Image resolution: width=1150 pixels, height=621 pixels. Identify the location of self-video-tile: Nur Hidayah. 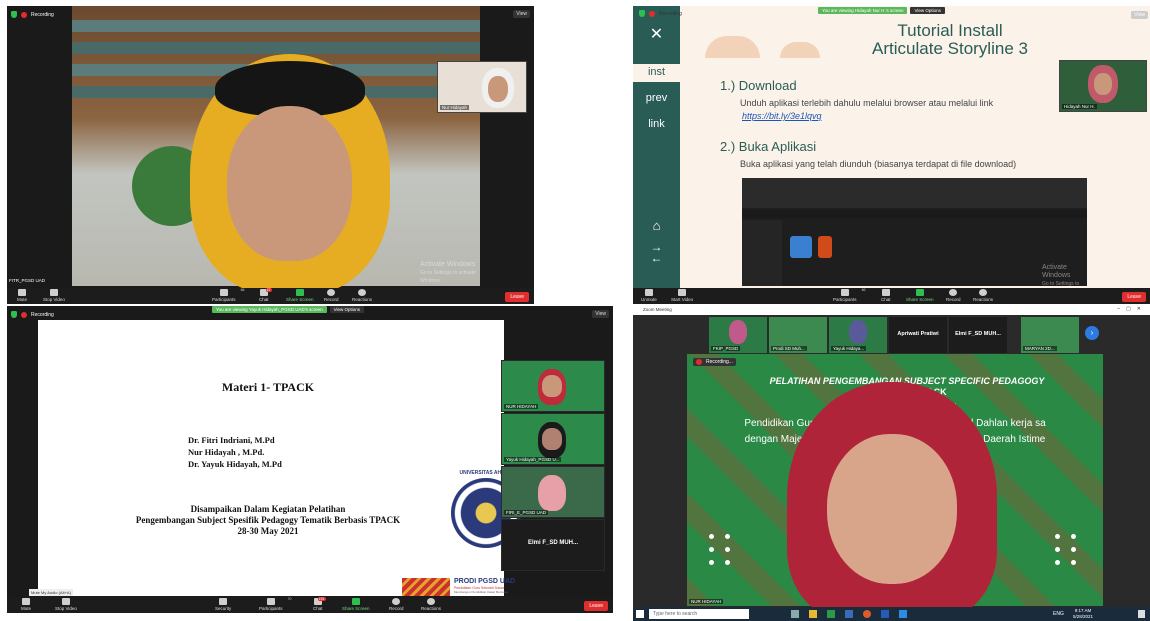
(482, 87).